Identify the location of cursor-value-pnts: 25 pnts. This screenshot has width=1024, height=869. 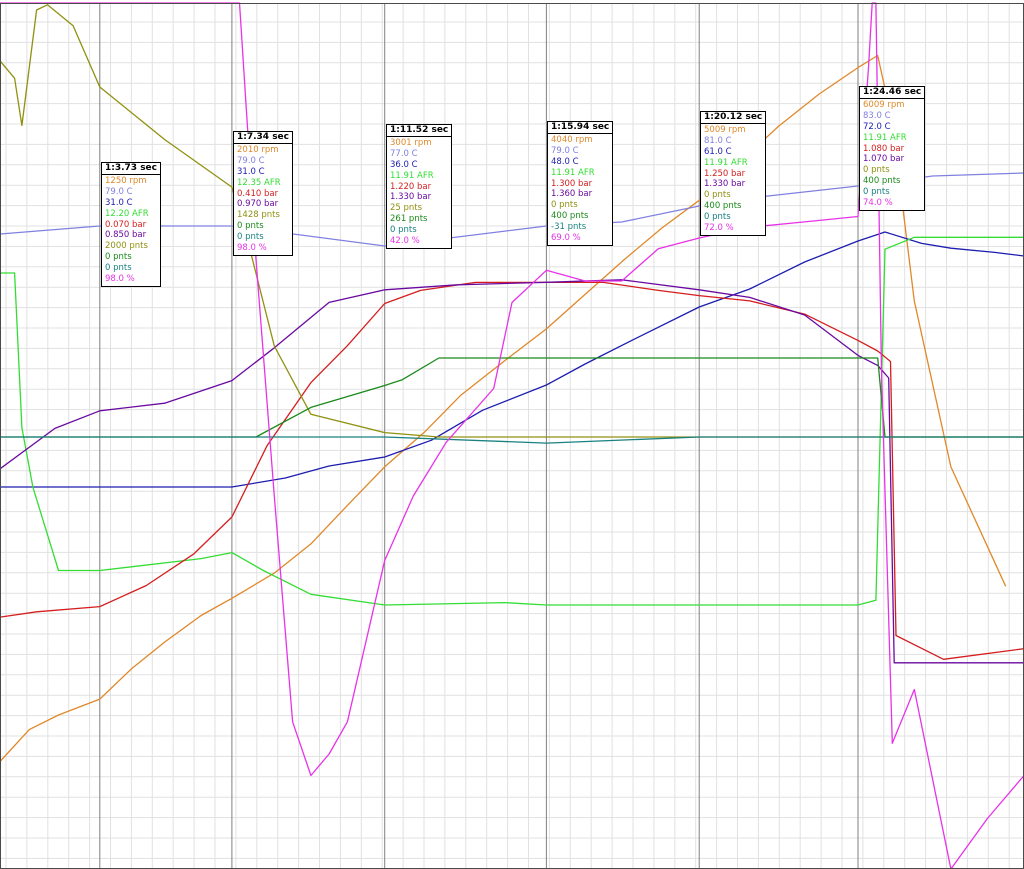
(406, 208).